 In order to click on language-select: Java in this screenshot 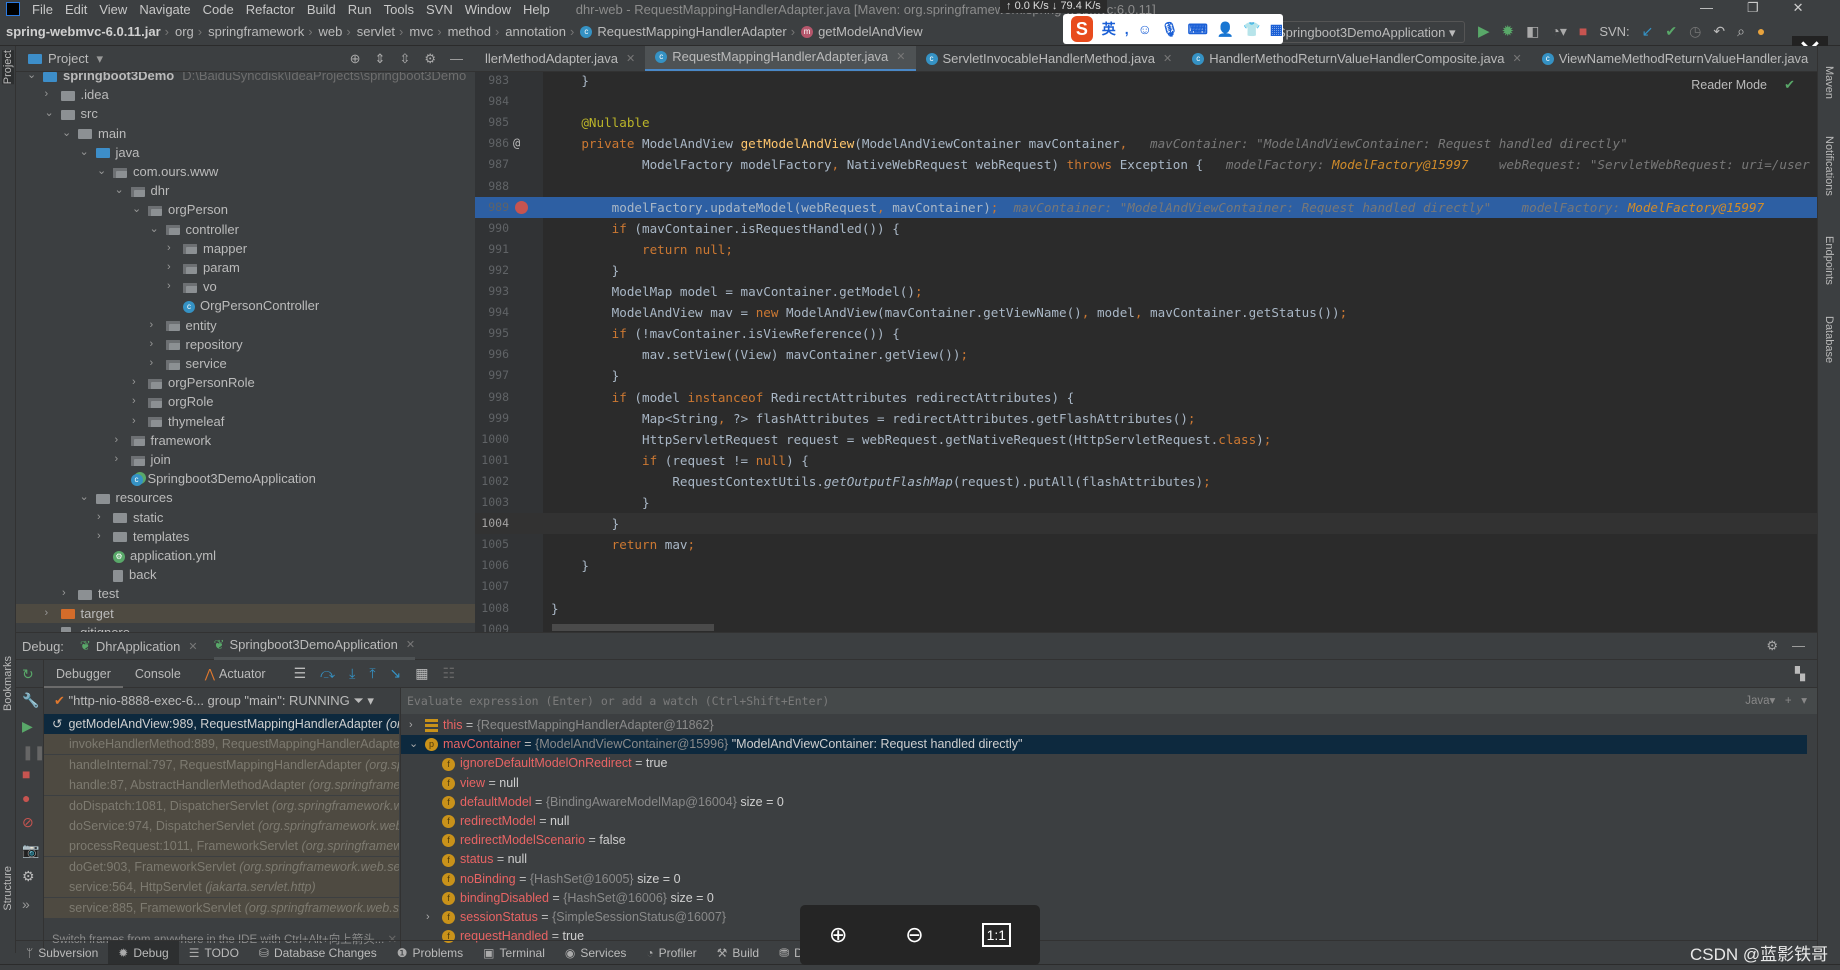, I will do `click(1757, 701)`.